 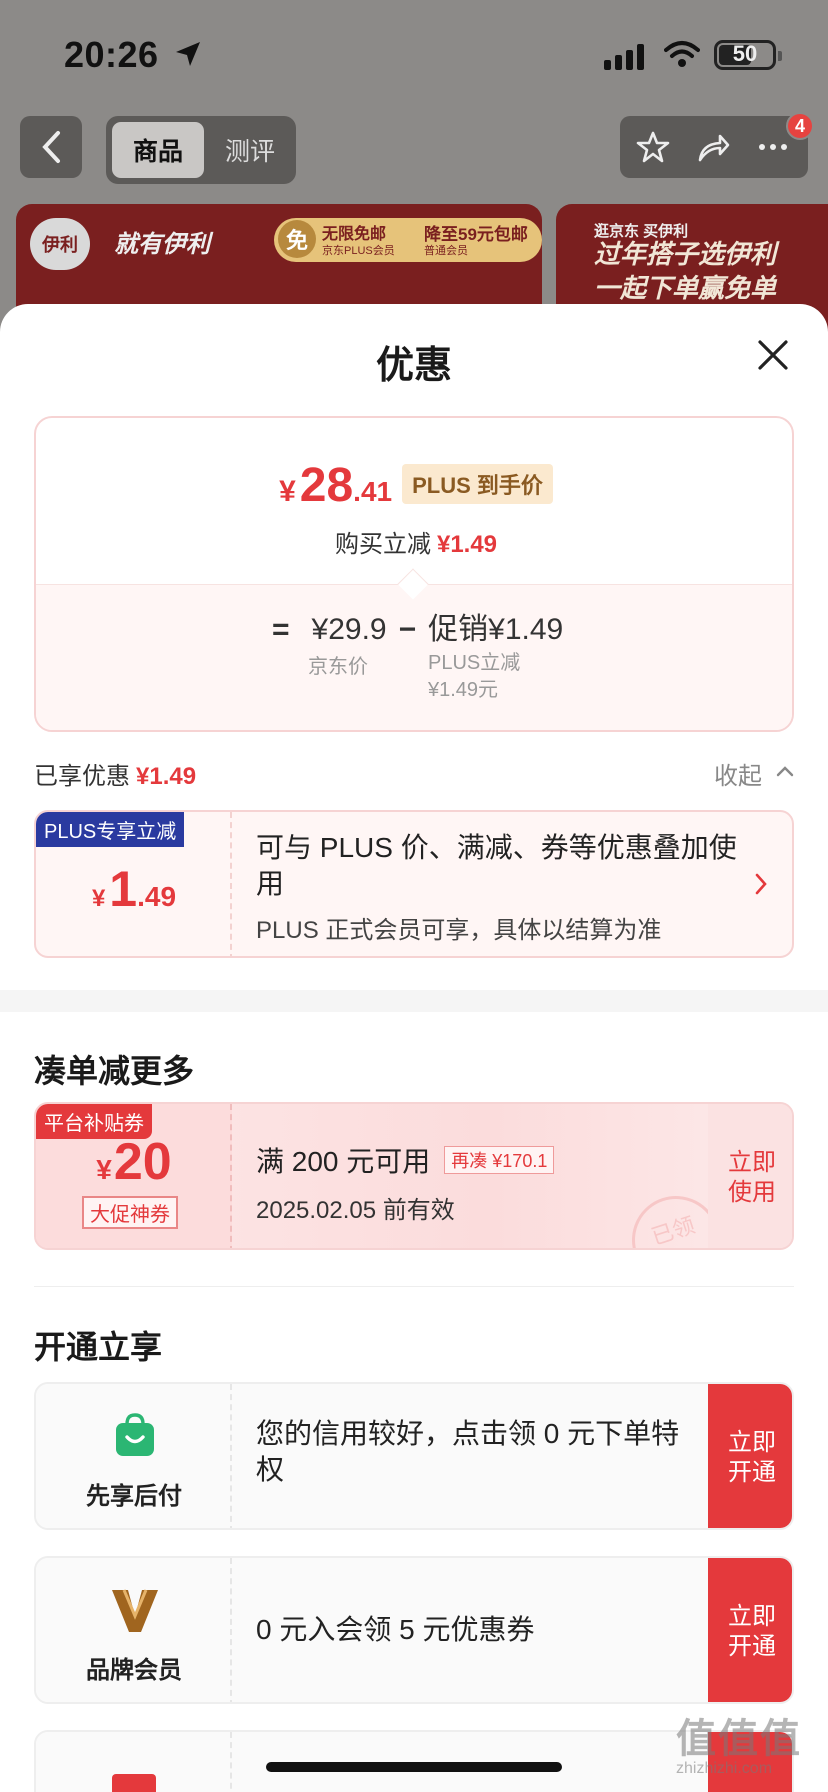 What do you see at coordinates (468, 1451) in the screenshot?
I see `service-description: 您的信用较好，点击领 0 元下单特权` at bounding box center [468, 1451].